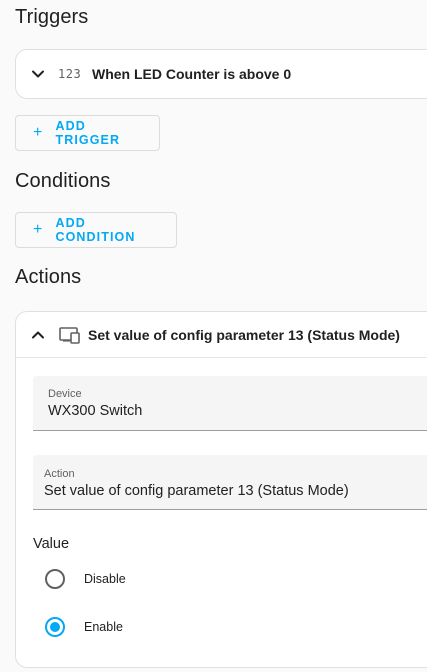 This screenshot has height=672, width=427. What do you see at coordinates (52, 17) in the screenshot?
I see `triggers-heading: Triggers` at bounding box center [52, 17].